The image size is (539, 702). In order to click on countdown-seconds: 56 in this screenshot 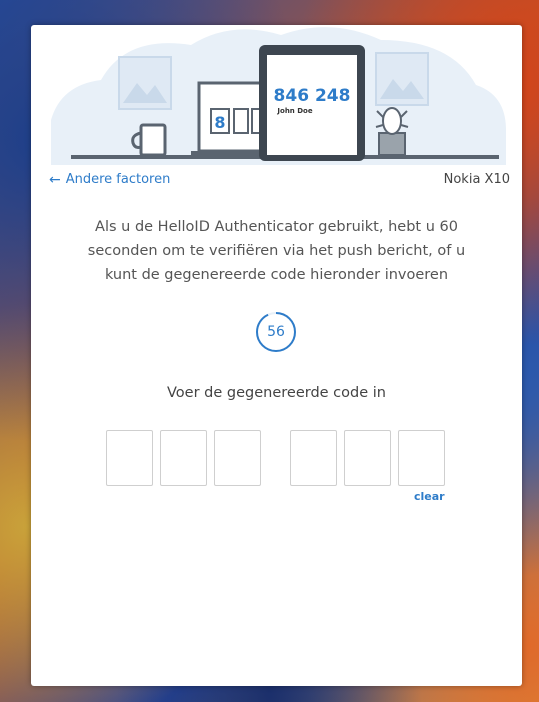, I will do `click(276, 332)`.